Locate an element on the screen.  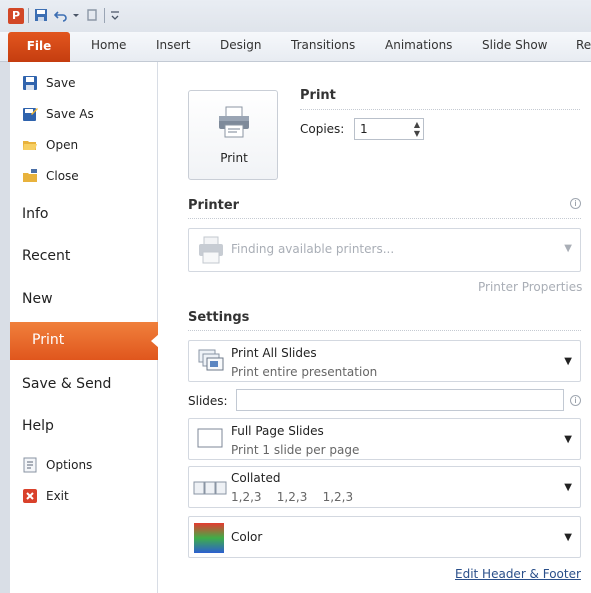
tab-transitions: Transitions is located at coordinates (323, 45).